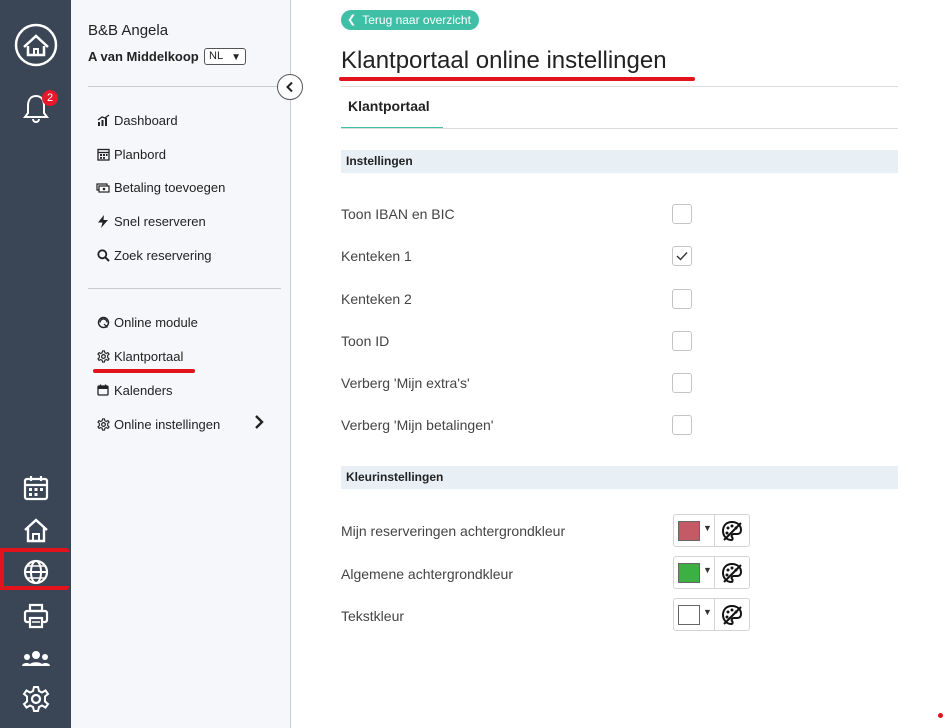  What do you see at coordinates (103, 221) in the screenshot?
I see `bolt-icon` at bounding box center [103, 221].